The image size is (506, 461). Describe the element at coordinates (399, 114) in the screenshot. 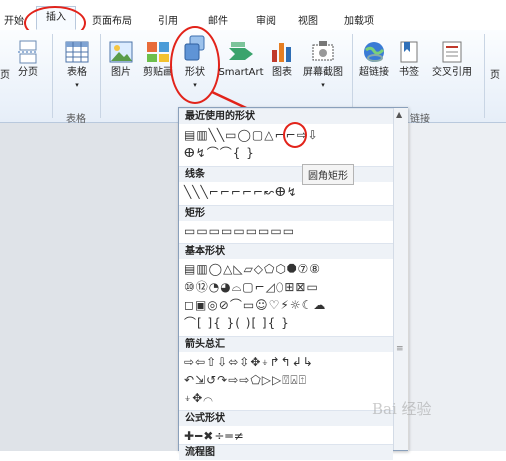

I see `scroll-up-icon: ▲` at that location.